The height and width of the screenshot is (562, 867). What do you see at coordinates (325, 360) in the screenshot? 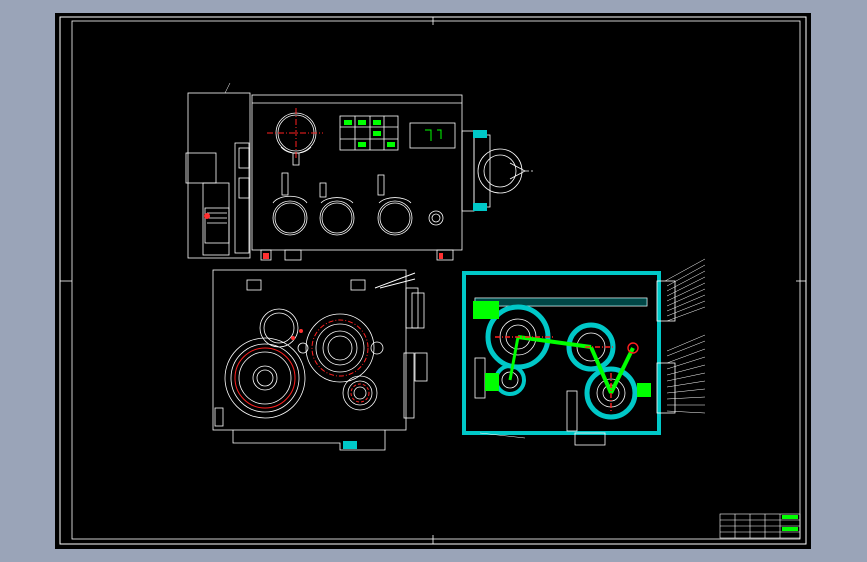
I see `side-view-accents` at bounding box center [325, 360].